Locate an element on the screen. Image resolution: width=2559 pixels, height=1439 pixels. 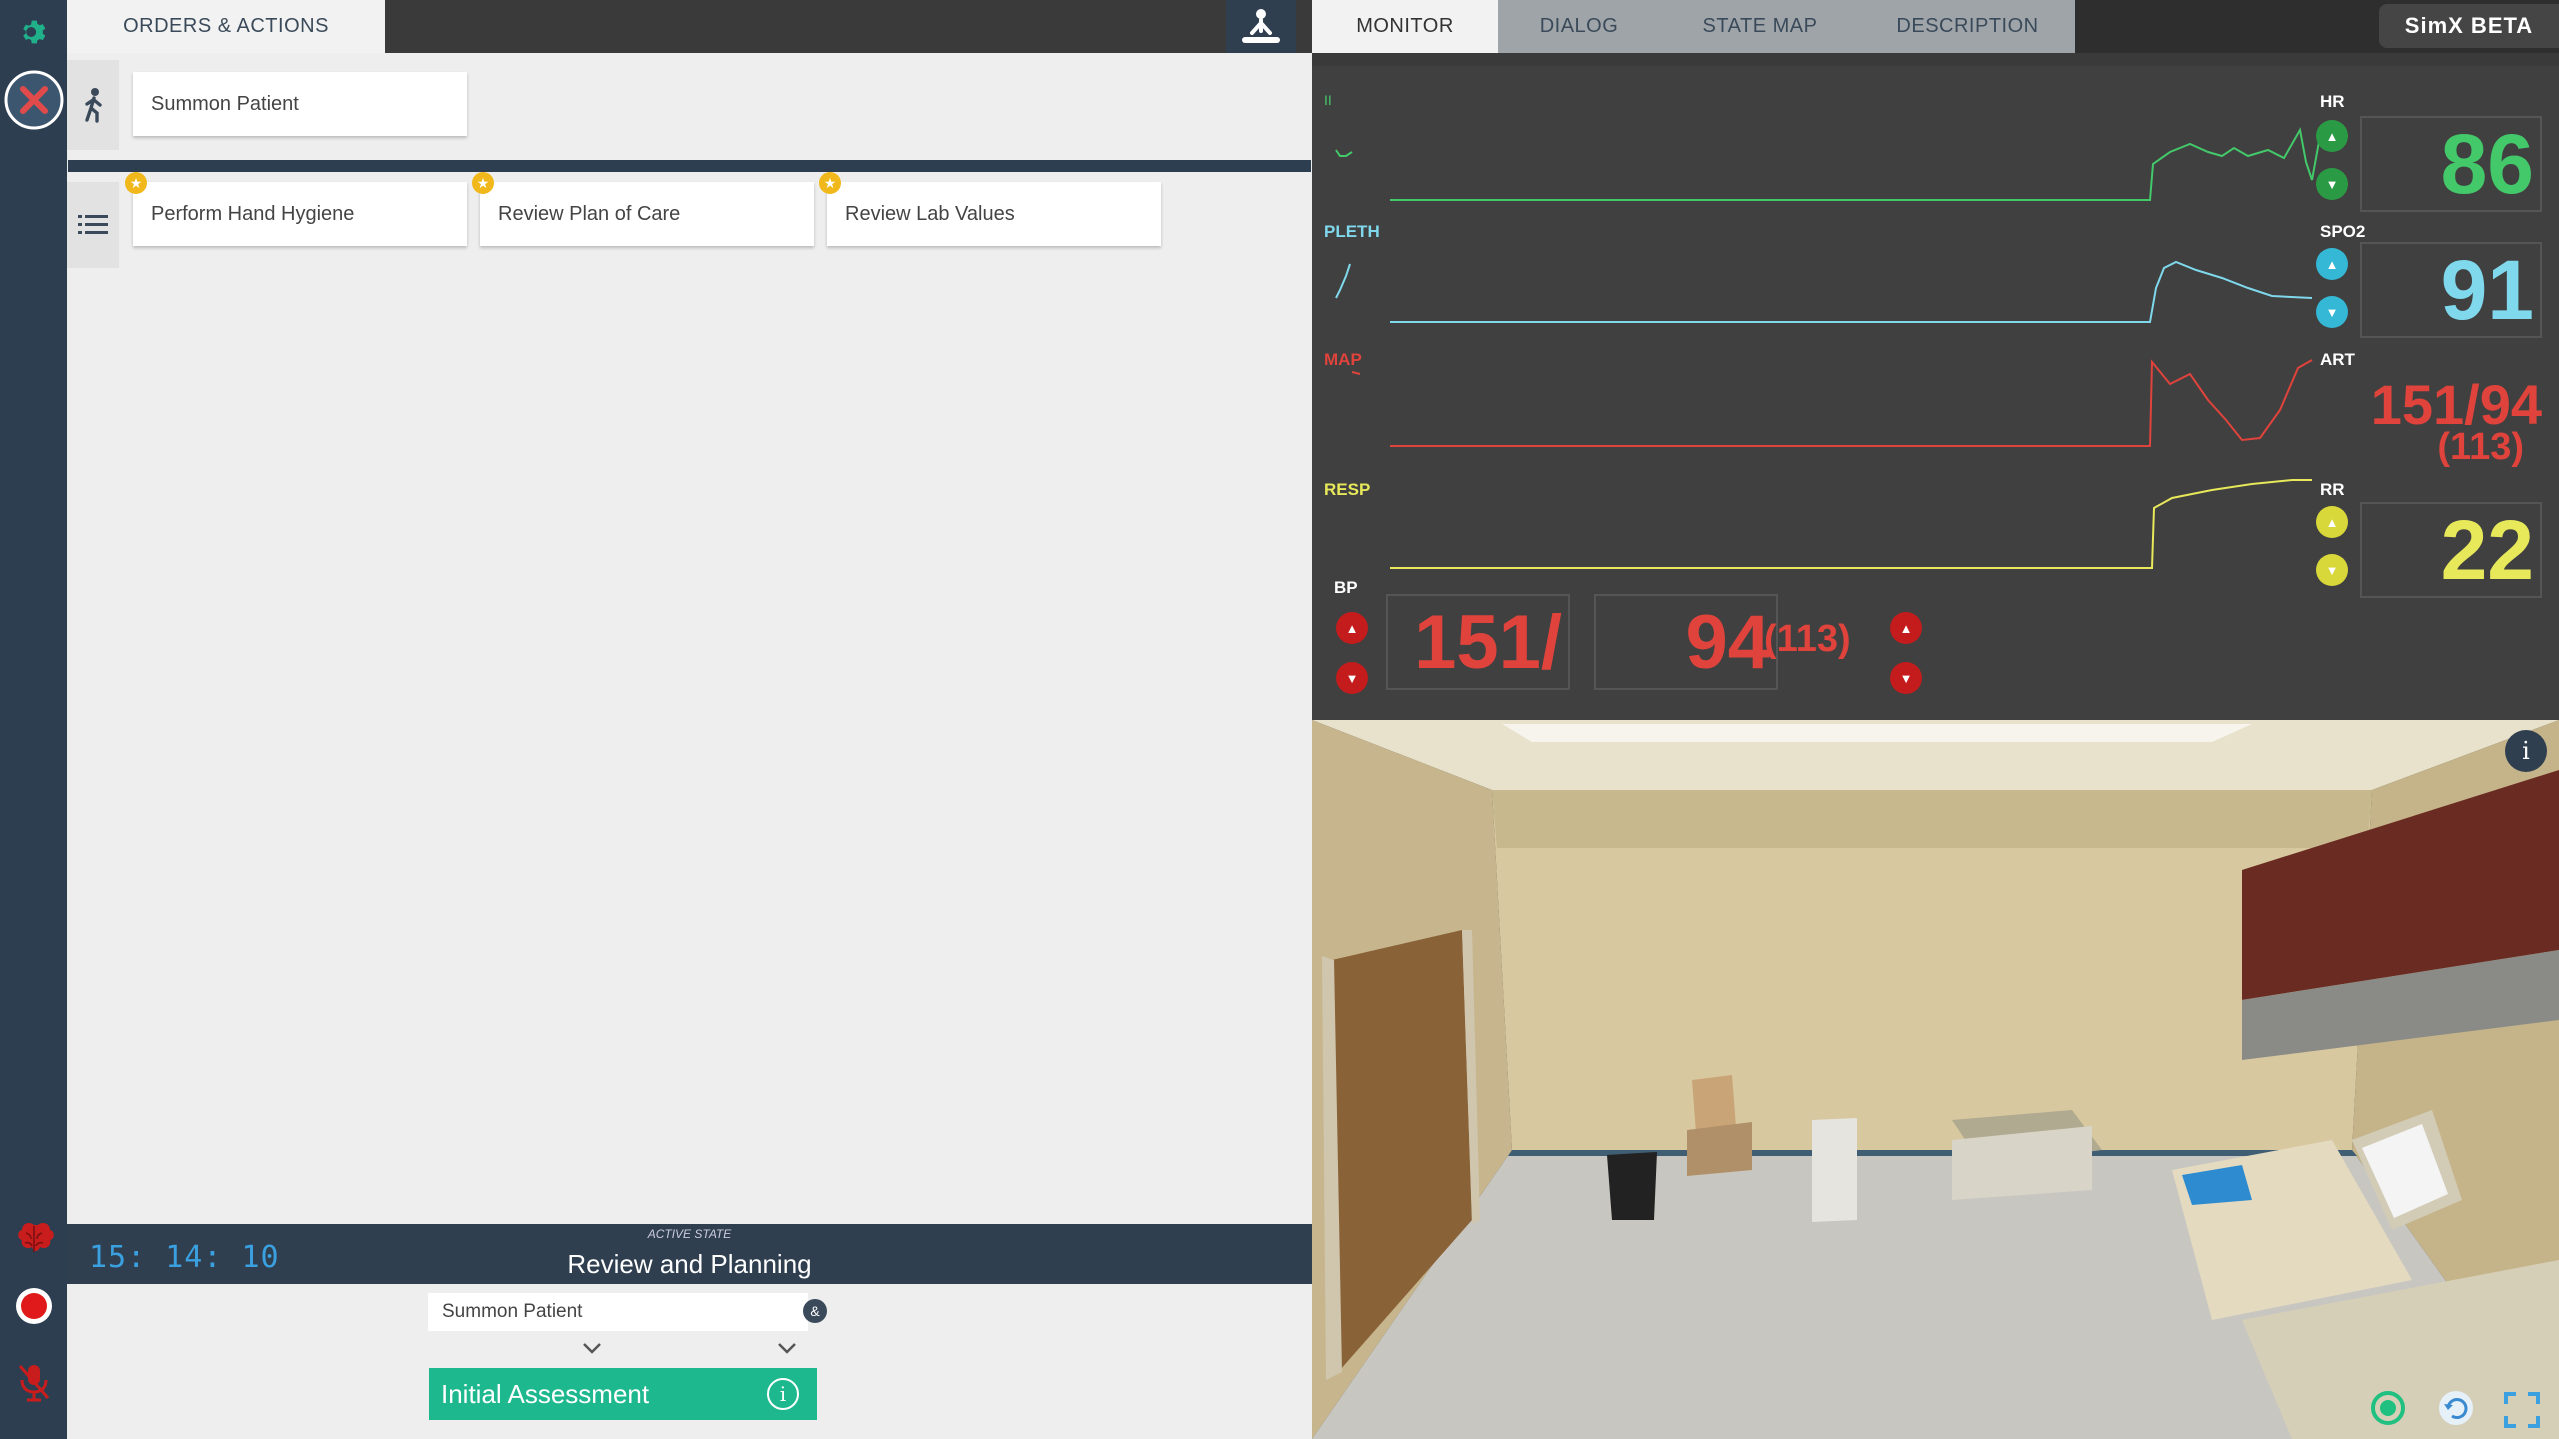
tab-description: DESCRIPTION is located at coordinates (1967, 26).